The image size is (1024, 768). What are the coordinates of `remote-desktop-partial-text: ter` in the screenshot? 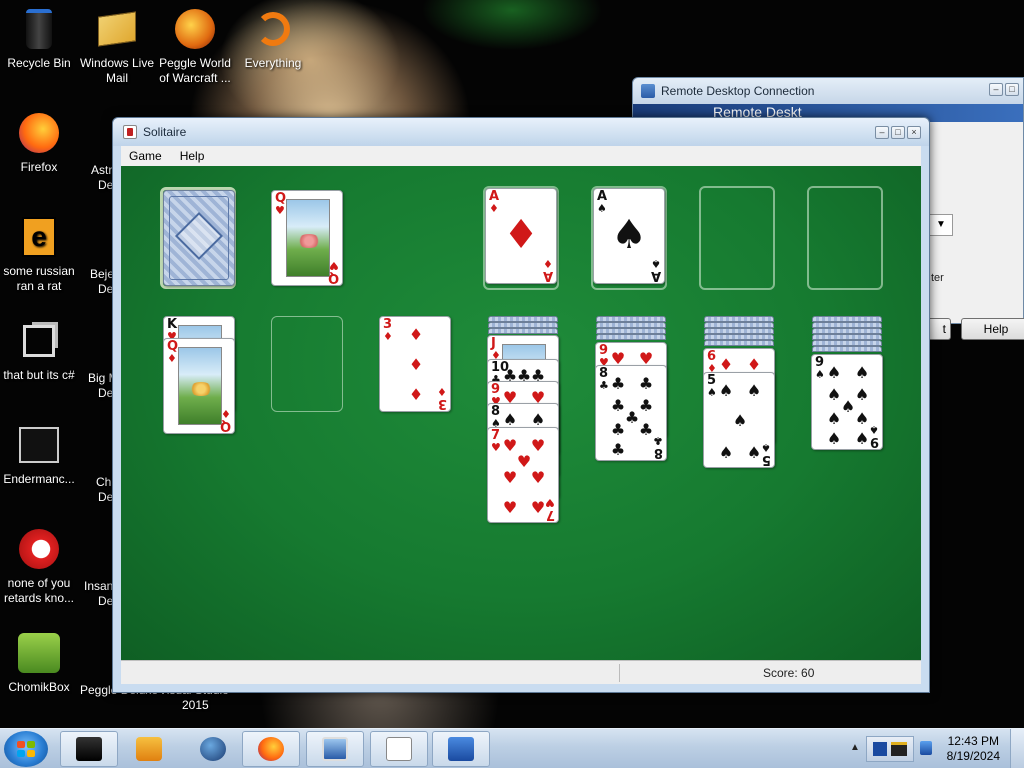 It's located at (937, 278).